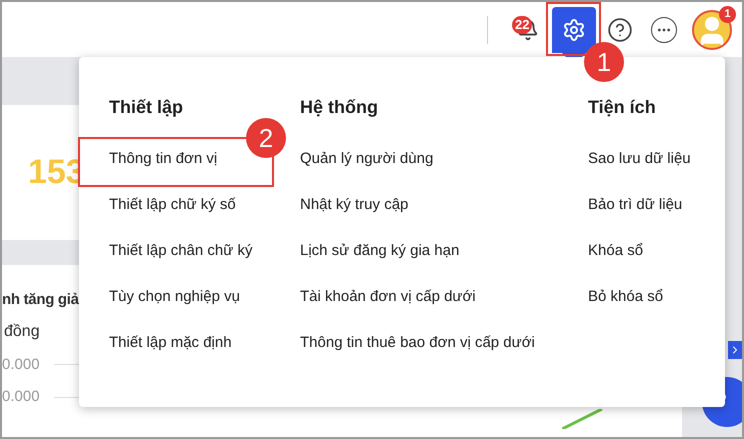 The image size is (744, 439). I want to click on menu-heading: Tiện ích, so click(622, 107).